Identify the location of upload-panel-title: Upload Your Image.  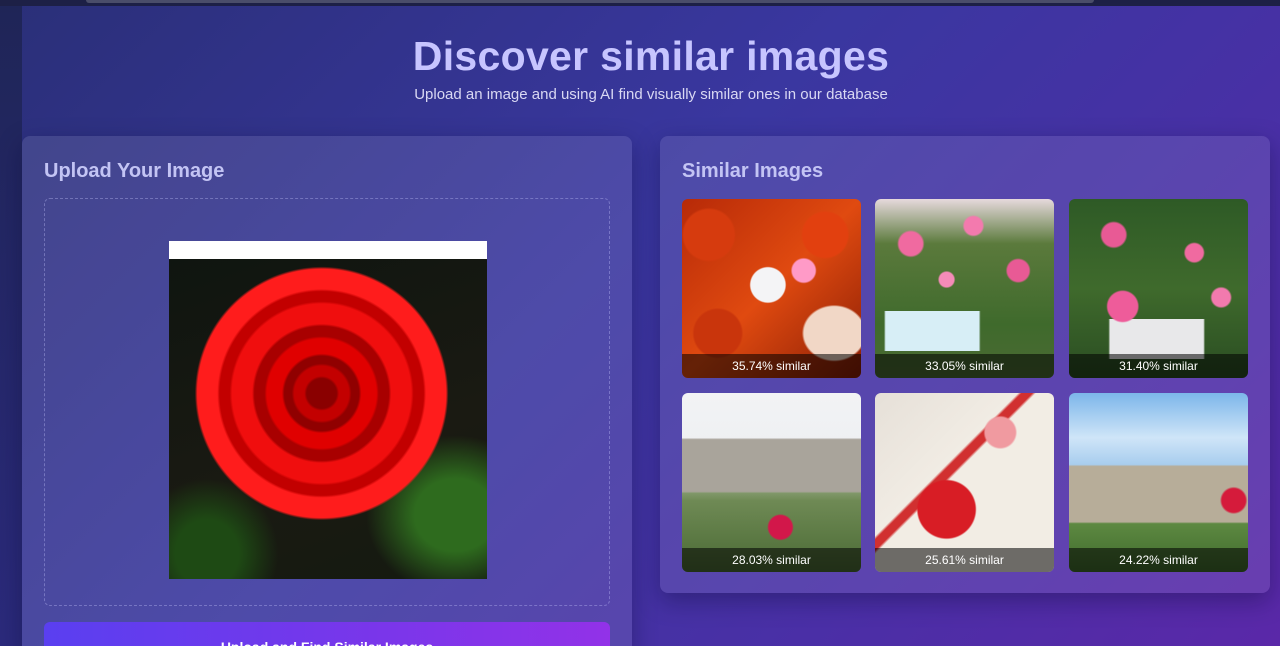
(134, 171).